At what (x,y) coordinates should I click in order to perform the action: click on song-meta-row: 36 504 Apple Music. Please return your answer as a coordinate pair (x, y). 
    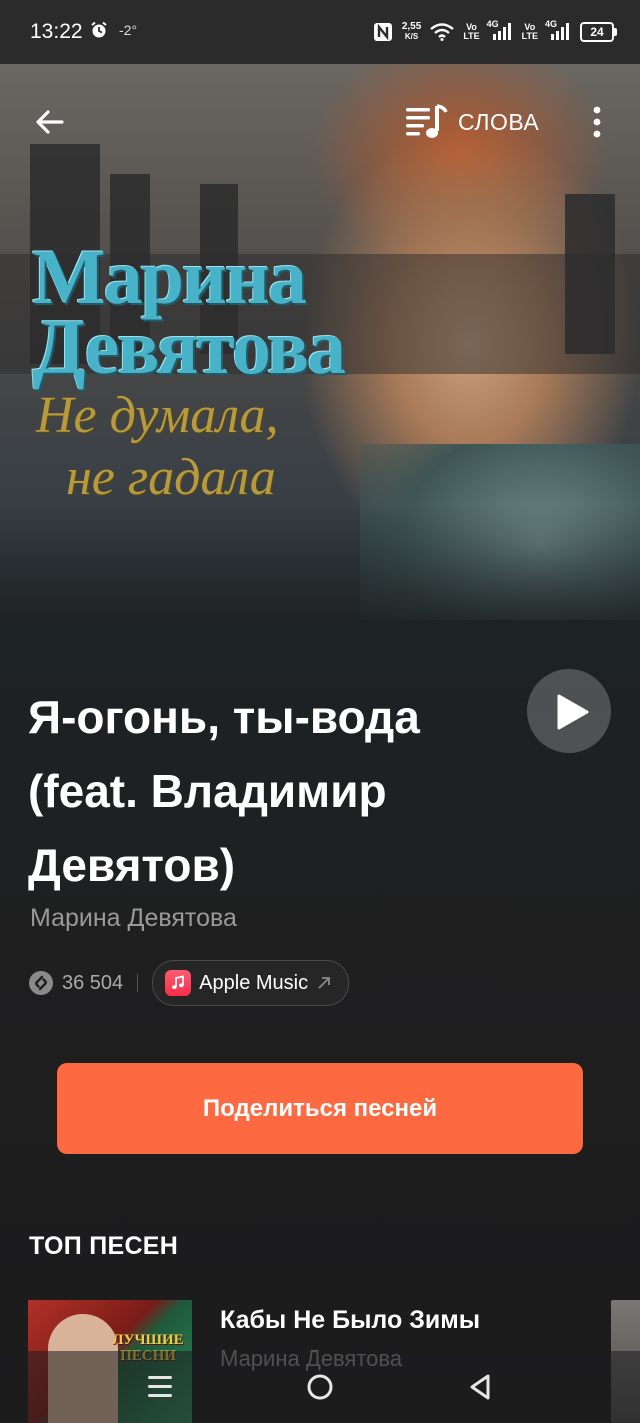
    Looking at the image, I should click on (189, 983).